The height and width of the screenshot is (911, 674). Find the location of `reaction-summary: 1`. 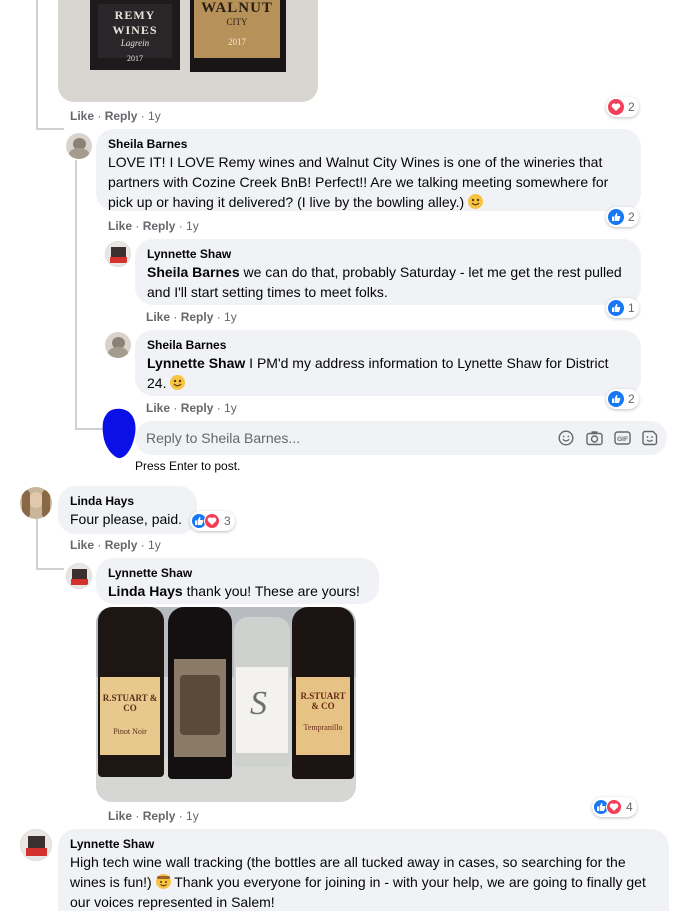

reaction-summary: 1 is located at coordinates (622, 308).